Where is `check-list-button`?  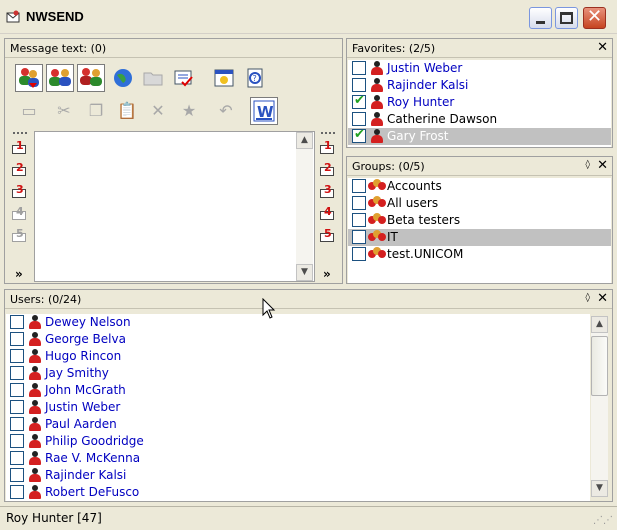
check-list-button is located at coordinates (183, 78).